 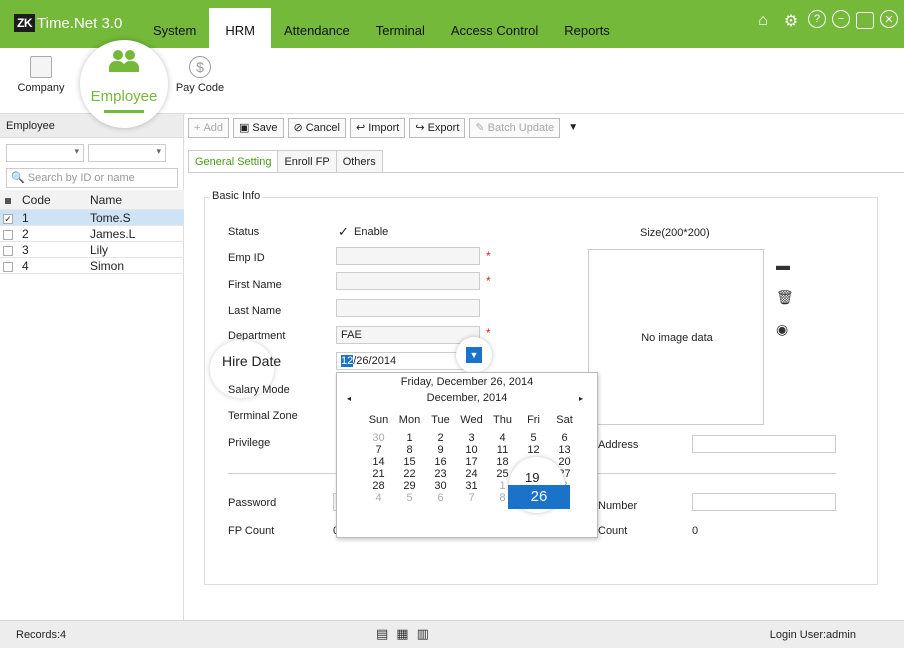 What do you see at coordinates (200, 71) in the screenshot?
I see `module-paycode: $ Pay Code` at bounding box center [200, 71].